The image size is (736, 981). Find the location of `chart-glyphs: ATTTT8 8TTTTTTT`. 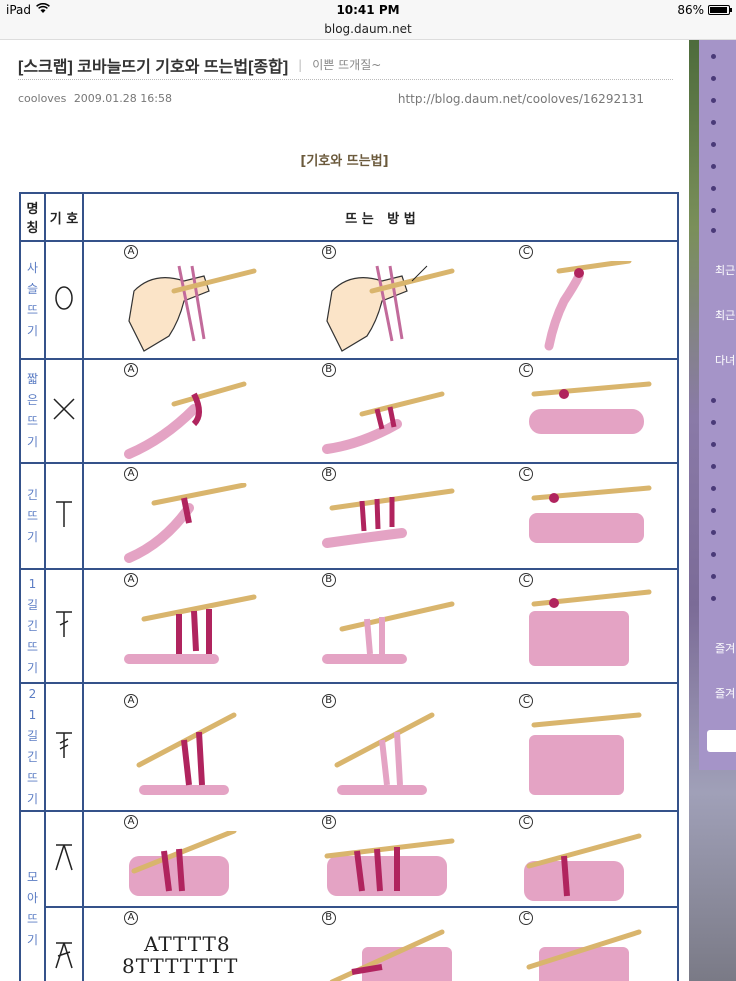

chart-glyphs: ATTTT8 8TTTTTTT is located at coordinates (180, 955).